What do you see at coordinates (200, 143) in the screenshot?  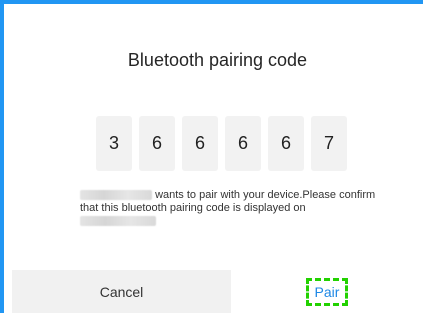 I see `code-digit-3: 6` at bounding box center [200, 143].